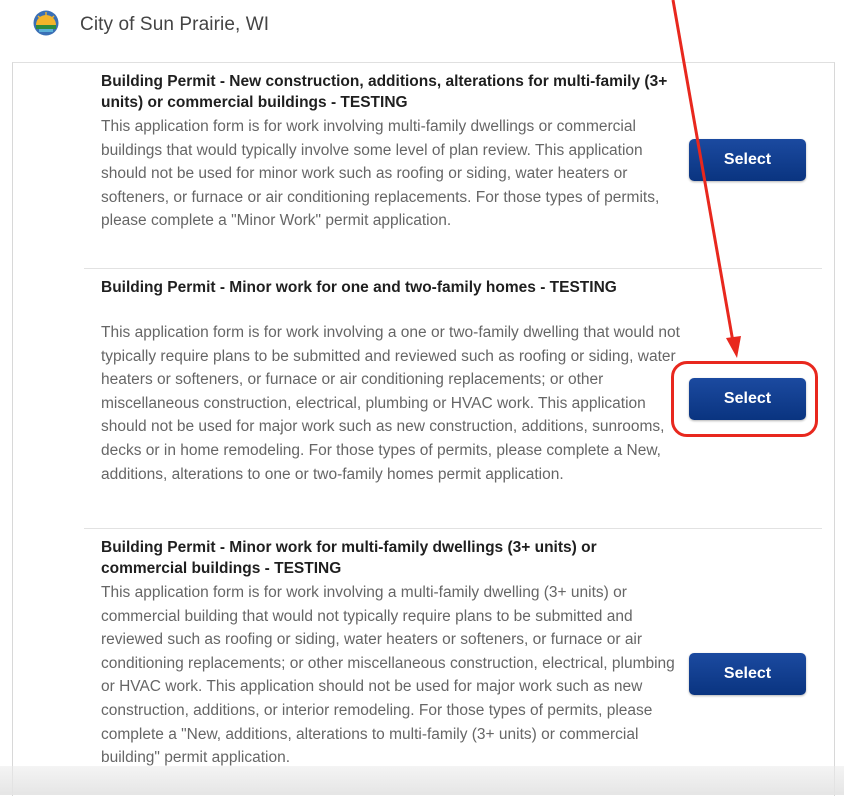  What do you see at coordinates (46, 23) in the screenshot?
I see `city-logo-icon` at bounding box center [46, 23].